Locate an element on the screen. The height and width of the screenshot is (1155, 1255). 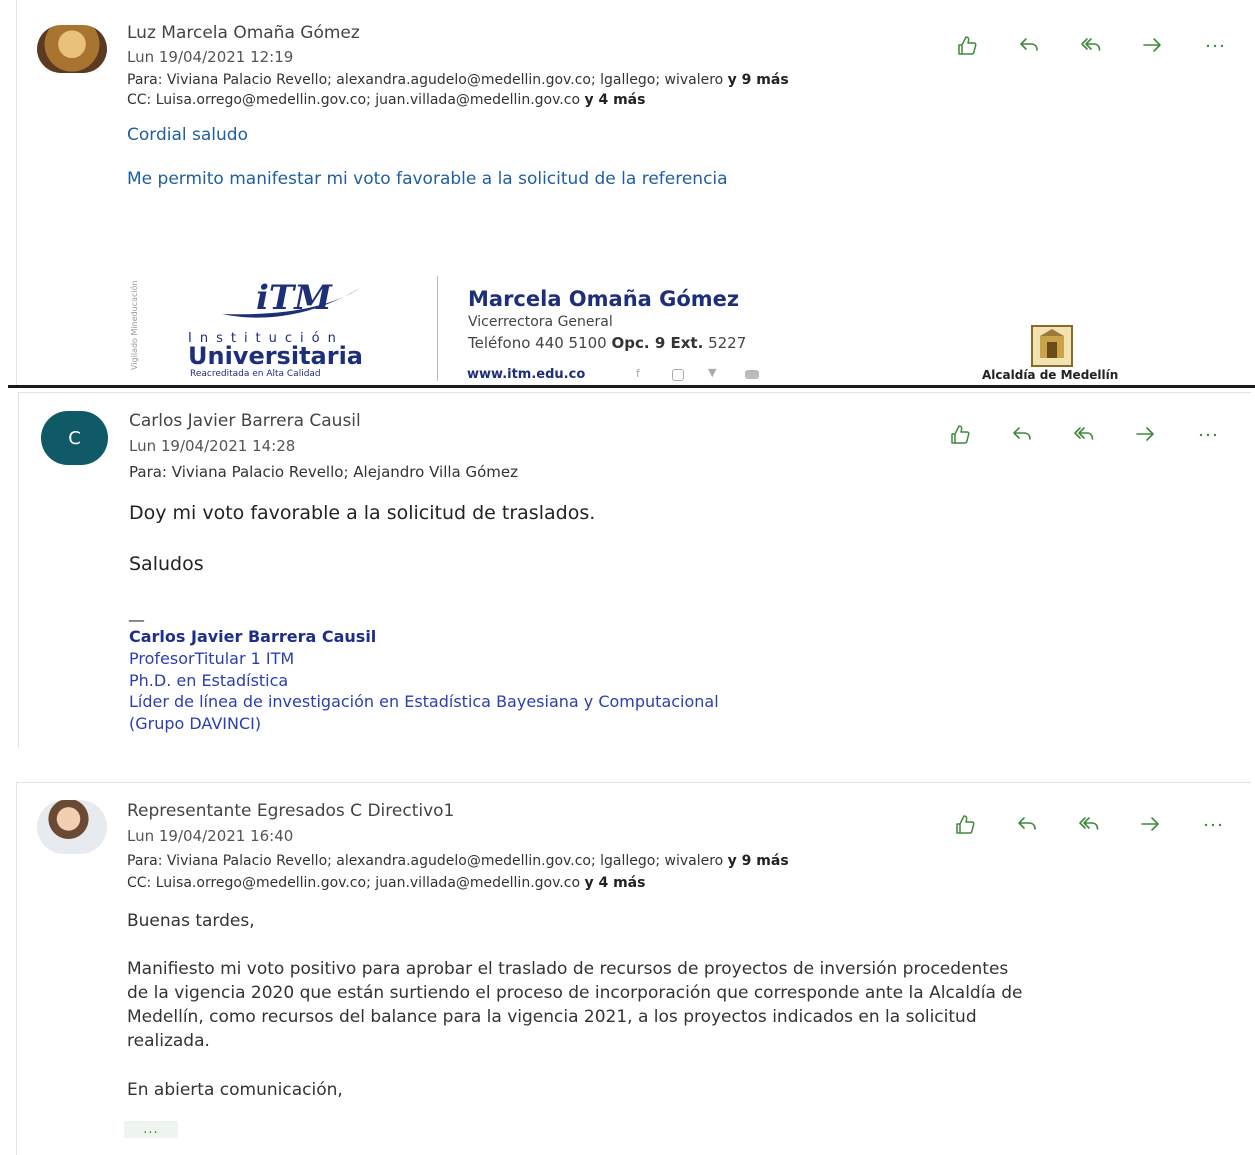
sender-name: Representante Egresados C Directivo1 is located at coordinates (290, 811).